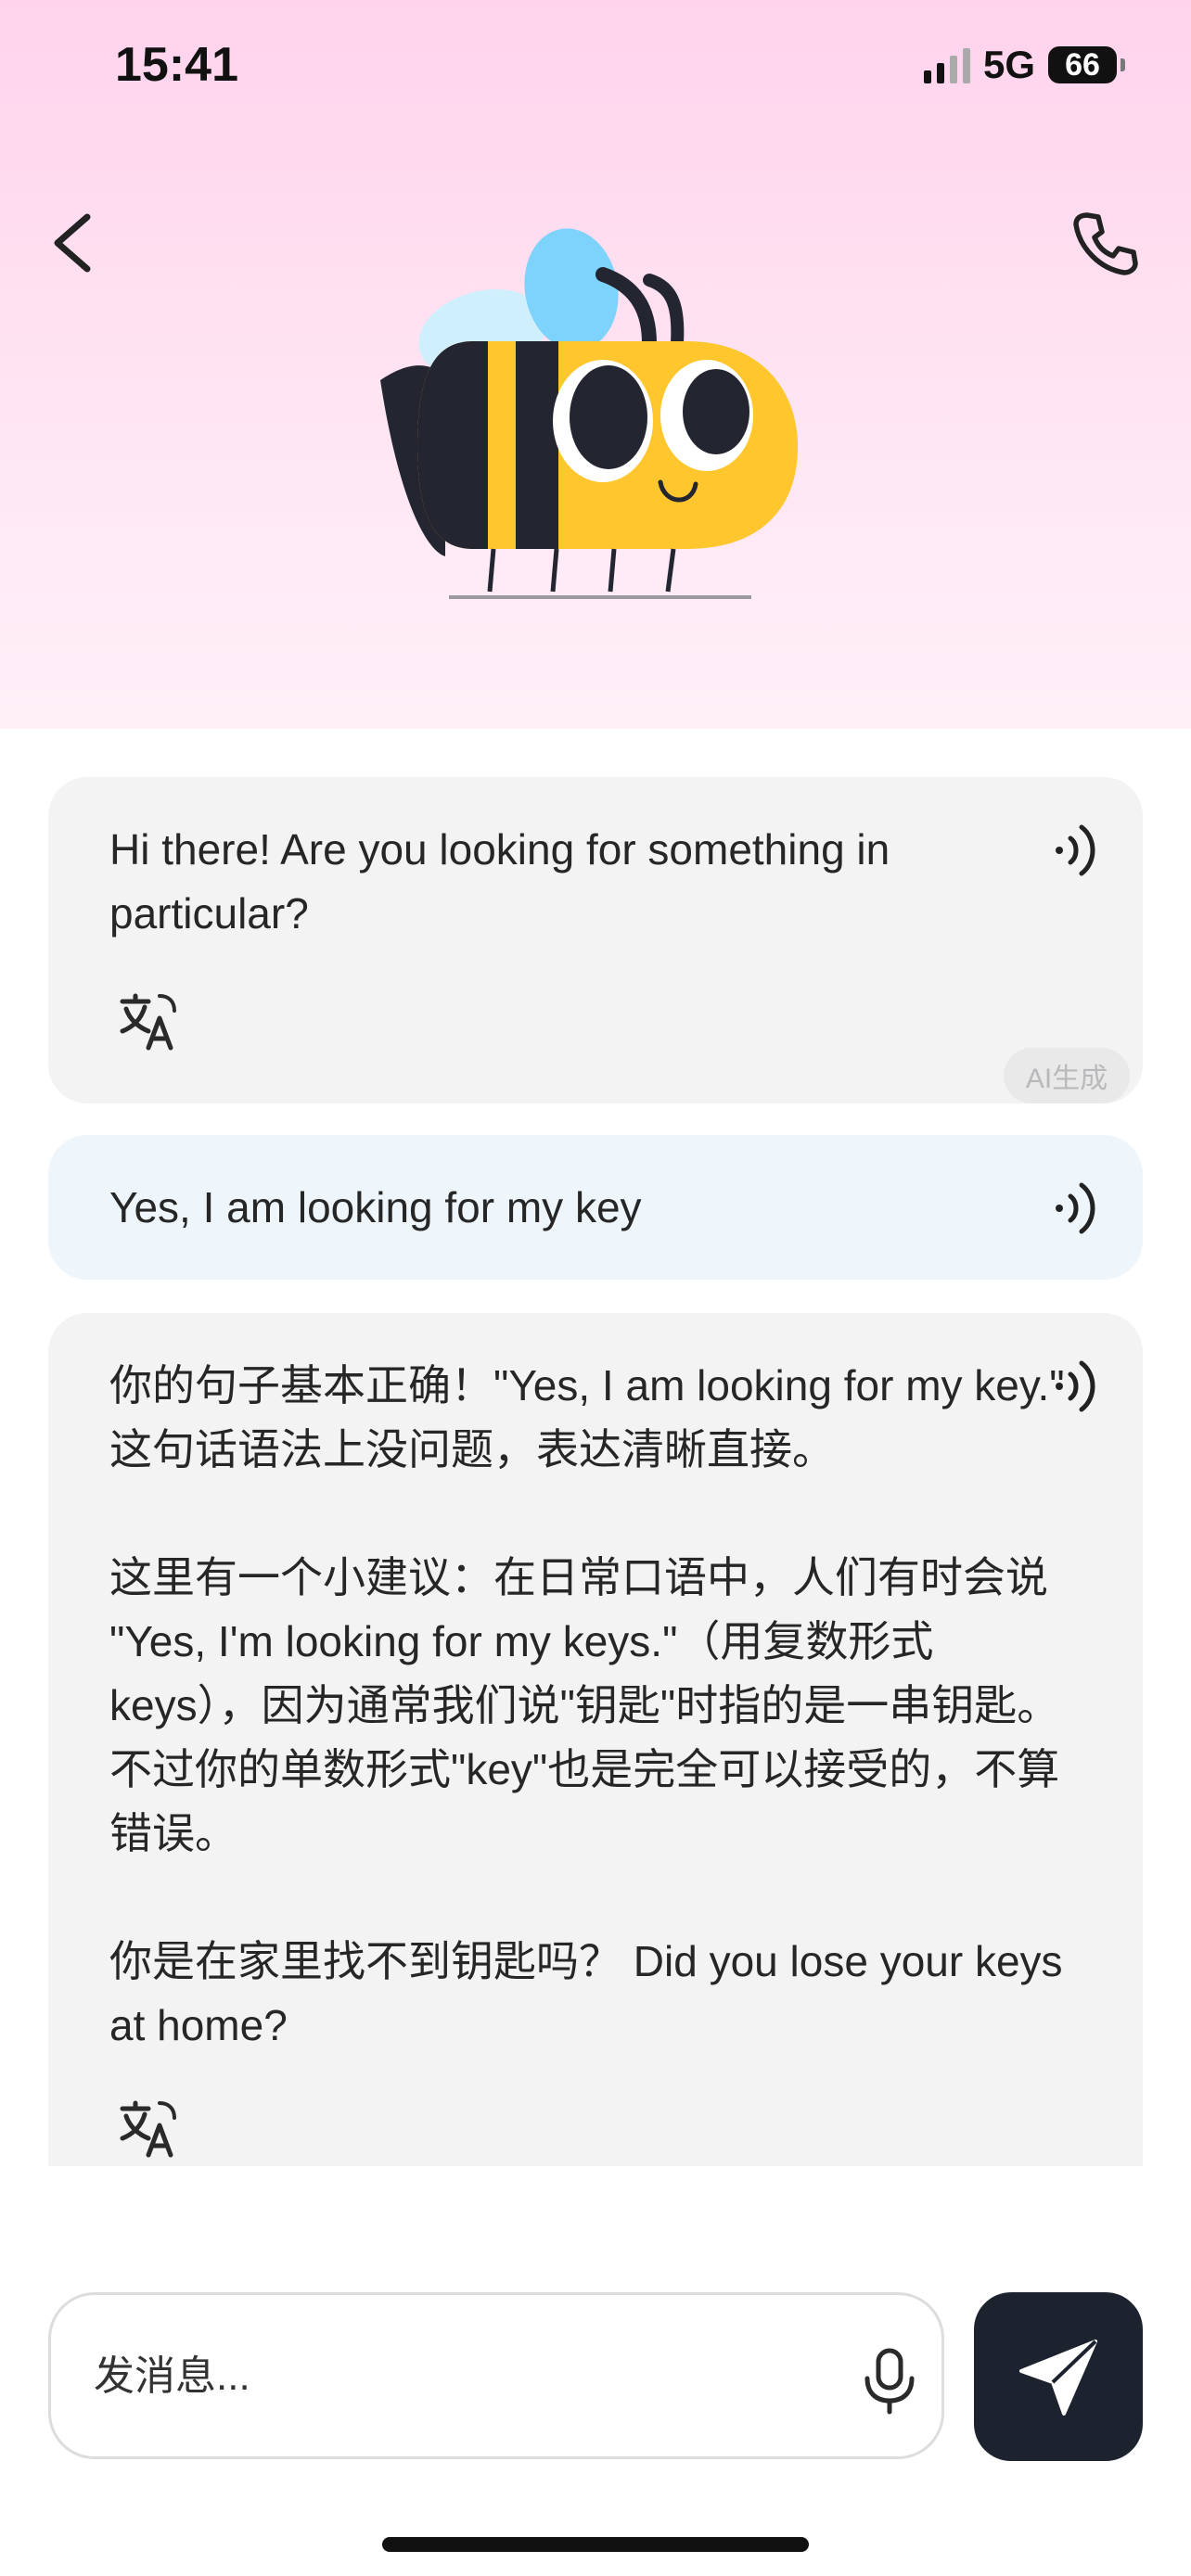  Describe the element at coordinates (1008, 64) in the screenshot. I see `network-label: 5G` at that location.